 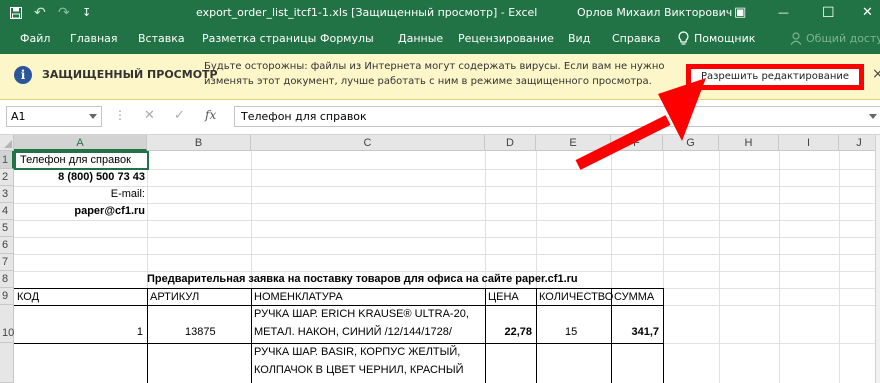 What do you see at coordinates (859, 143) in the screenshot?
I see `column-header-j: J` at bounding box center [859, 143].